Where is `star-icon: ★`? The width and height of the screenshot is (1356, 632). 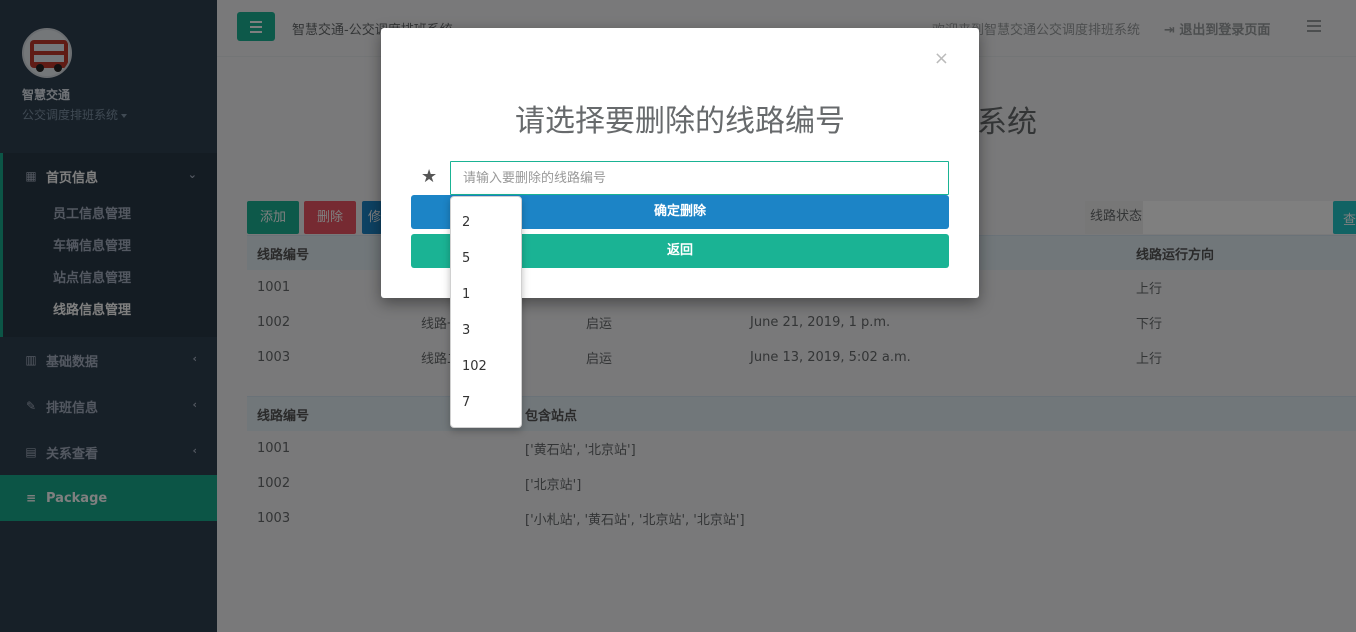
star-icon: ★ is located at coordinates (429, 176).